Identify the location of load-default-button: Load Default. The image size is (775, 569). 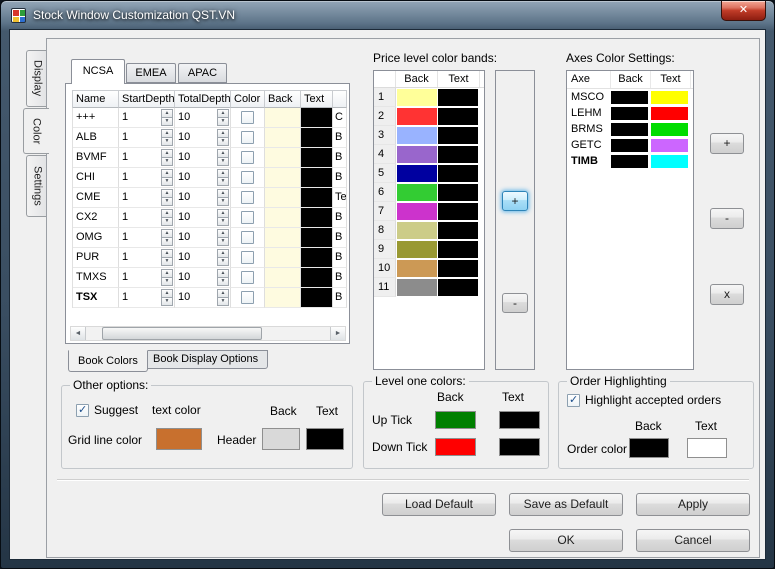
(439, 504).